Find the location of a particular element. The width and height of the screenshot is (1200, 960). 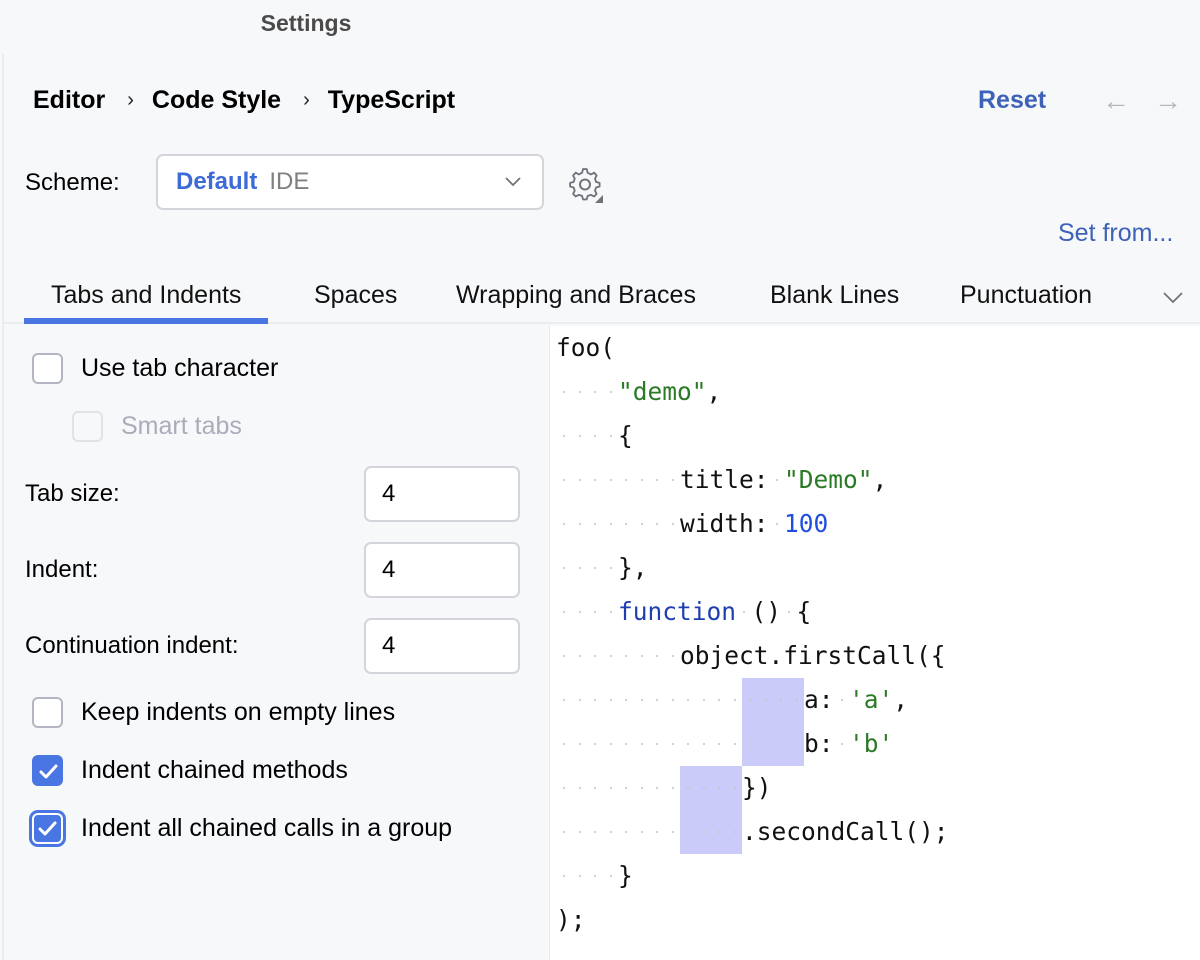

tab-spaces: Spaces is located at coordinates (355, 296).